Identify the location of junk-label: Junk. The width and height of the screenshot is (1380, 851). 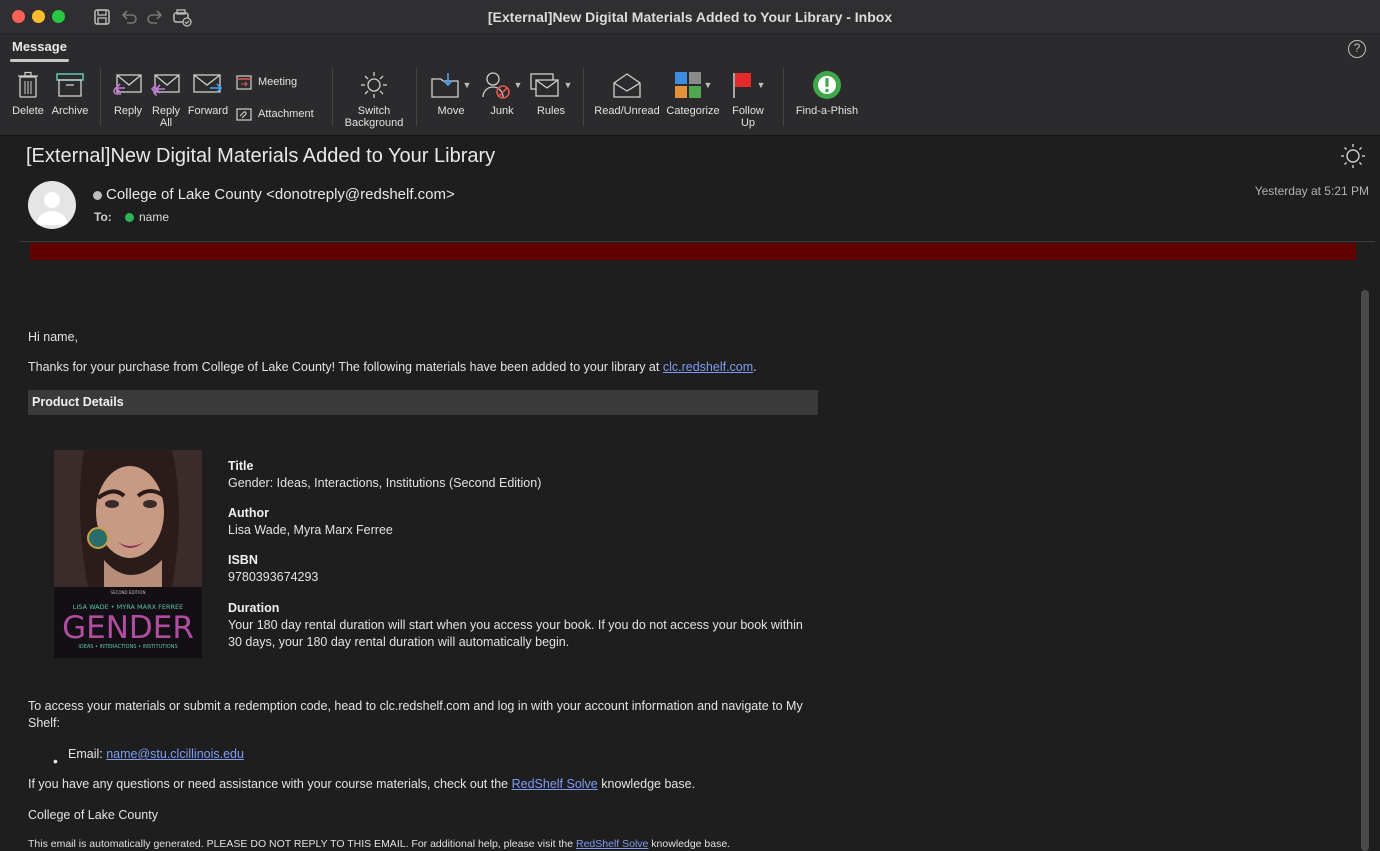
(502, 111).